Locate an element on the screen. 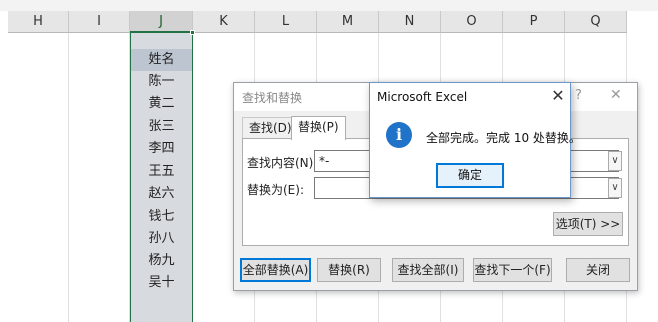 The height and width of the screenshot is (322, 658). cell-j9: 钱七 is located at coordinates (161, 217).